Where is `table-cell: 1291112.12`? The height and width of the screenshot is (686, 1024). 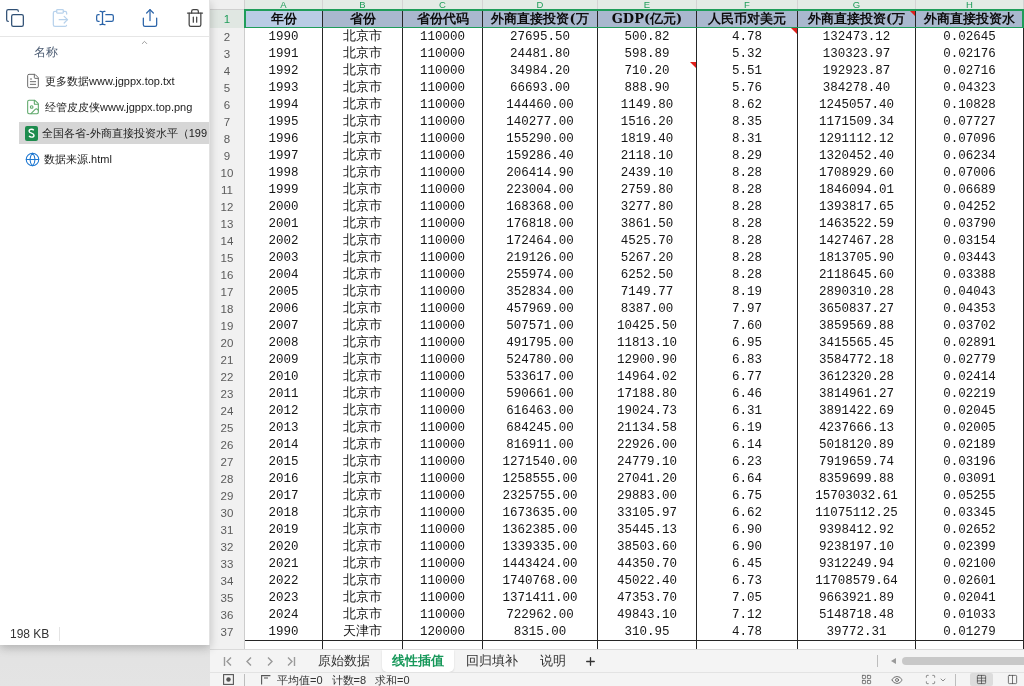 table-cell: 1291112.12 is located at coordinates (857, 139).